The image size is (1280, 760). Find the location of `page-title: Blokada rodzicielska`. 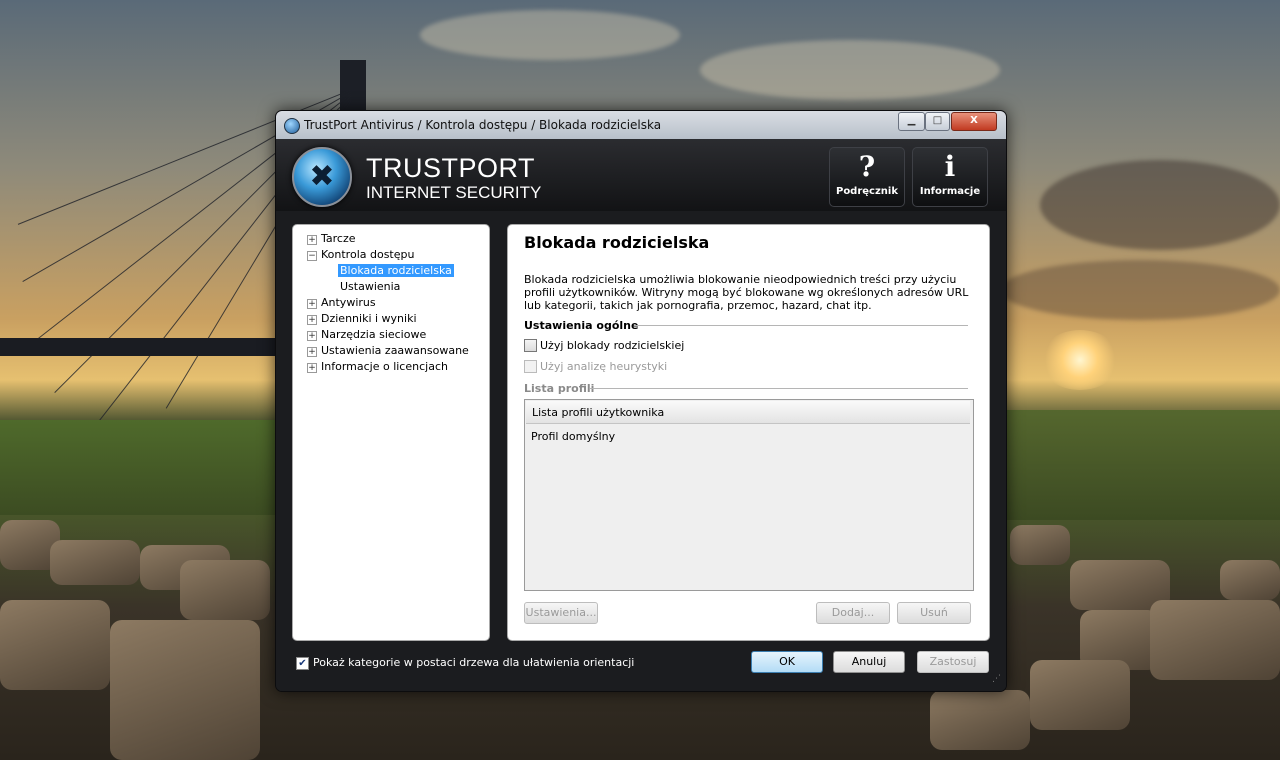

page-title: Blokada rodzicielska is located at coordinates (617, 242).